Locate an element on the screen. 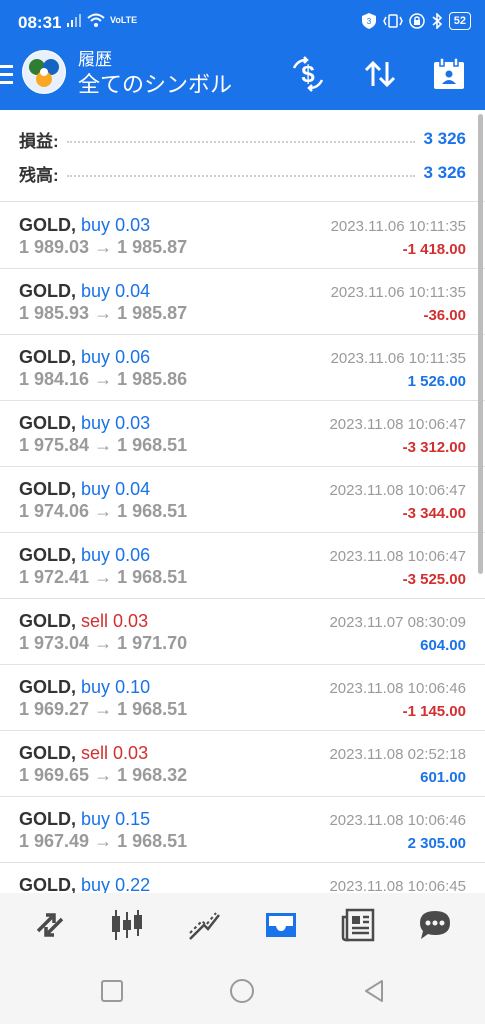  trade-title: GOLD, buy 0.04 is located at coordinates (84, 489).